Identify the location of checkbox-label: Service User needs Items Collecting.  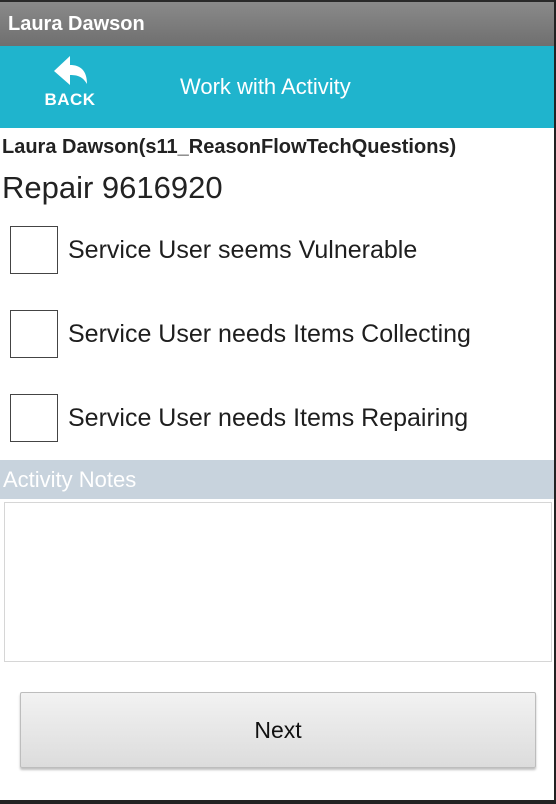
(269, 334).